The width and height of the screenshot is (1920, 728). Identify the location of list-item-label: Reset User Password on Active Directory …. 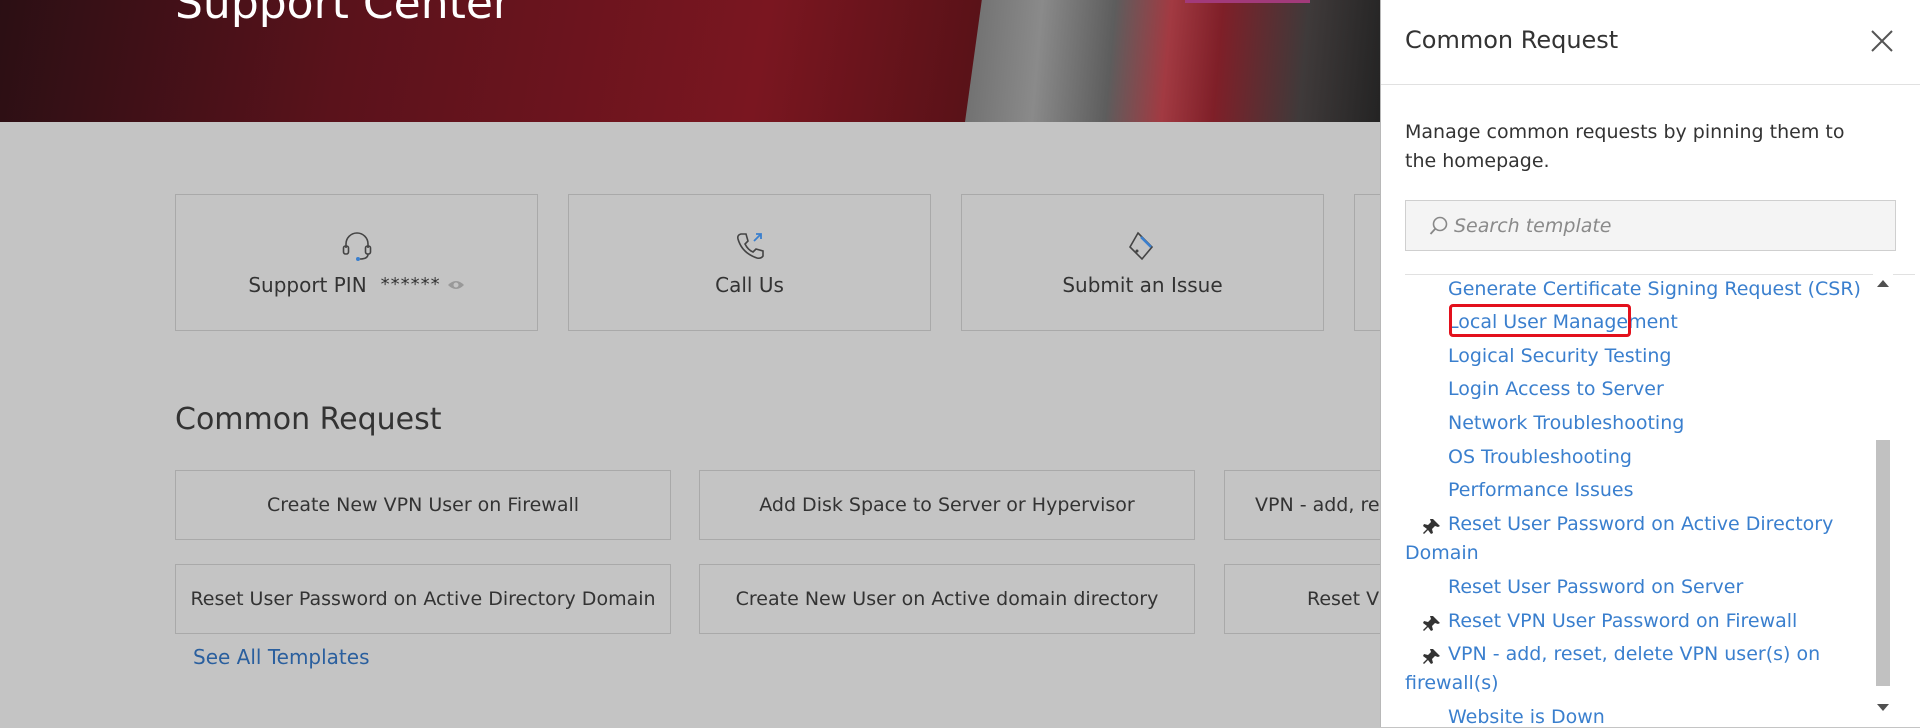
(1637, 539).